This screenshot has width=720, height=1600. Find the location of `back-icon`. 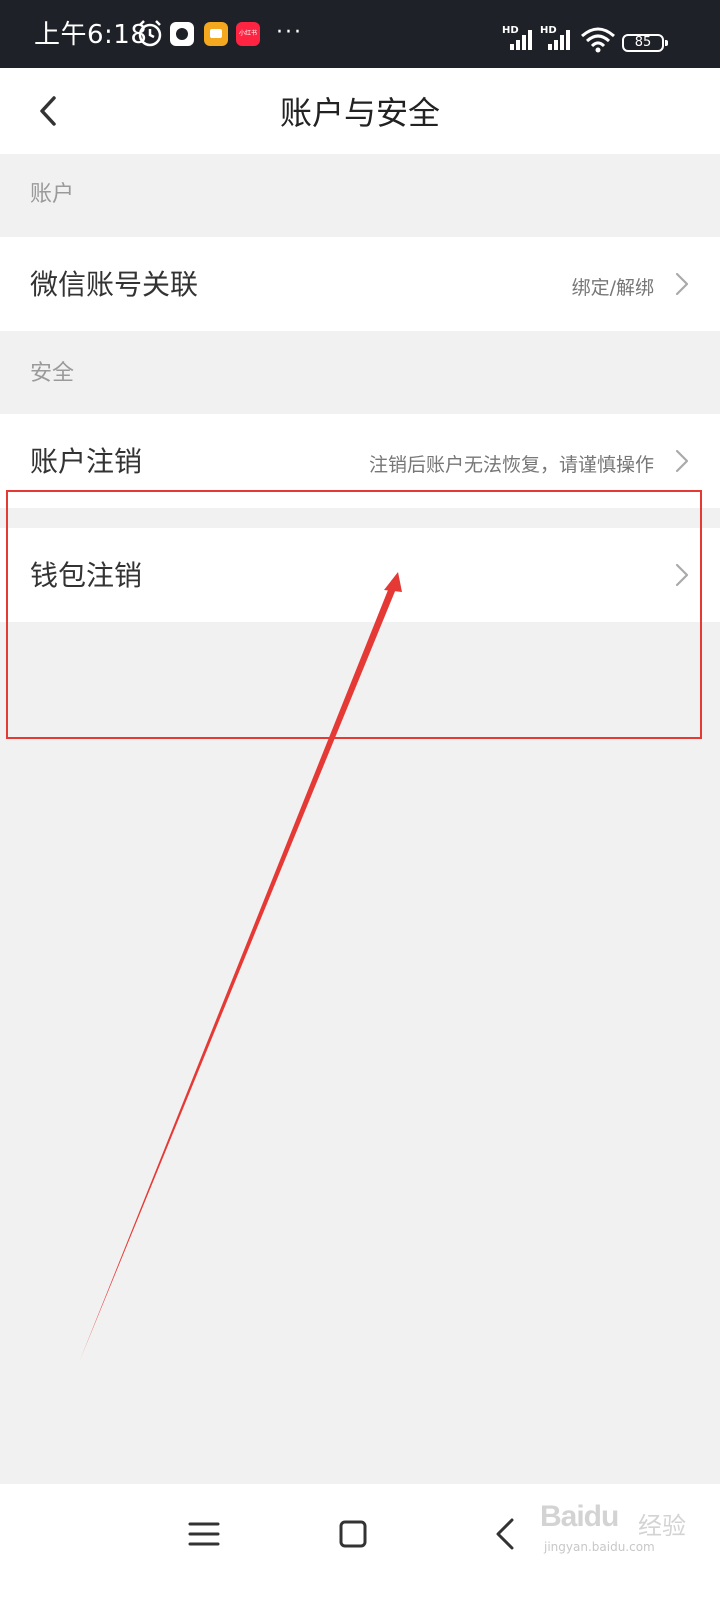

back-icon is located at coordinates (505, 1534).